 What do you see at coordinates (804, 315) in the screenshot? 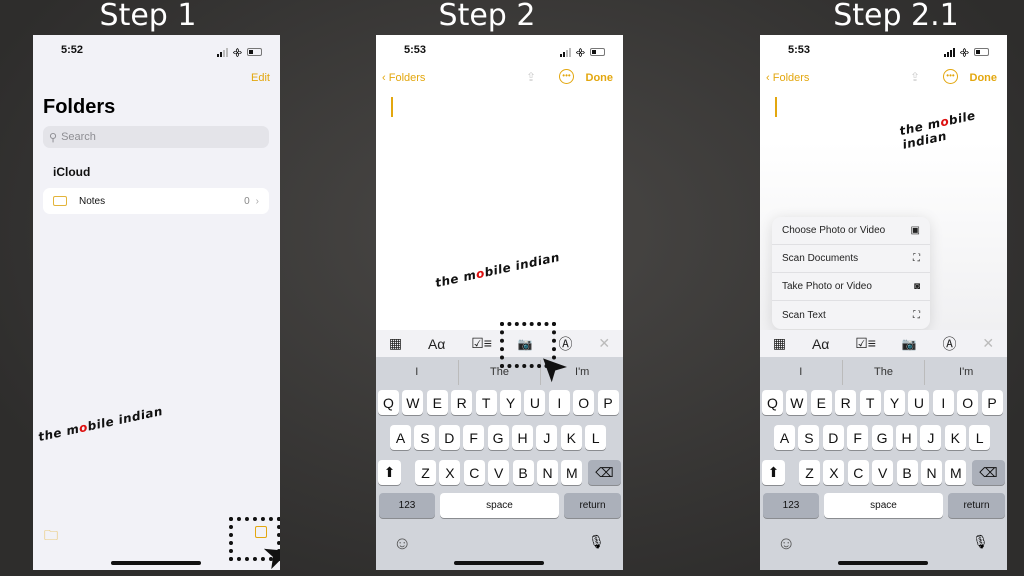
I see `menu-item-label: Scan Text` at bounding box center [804, 315].